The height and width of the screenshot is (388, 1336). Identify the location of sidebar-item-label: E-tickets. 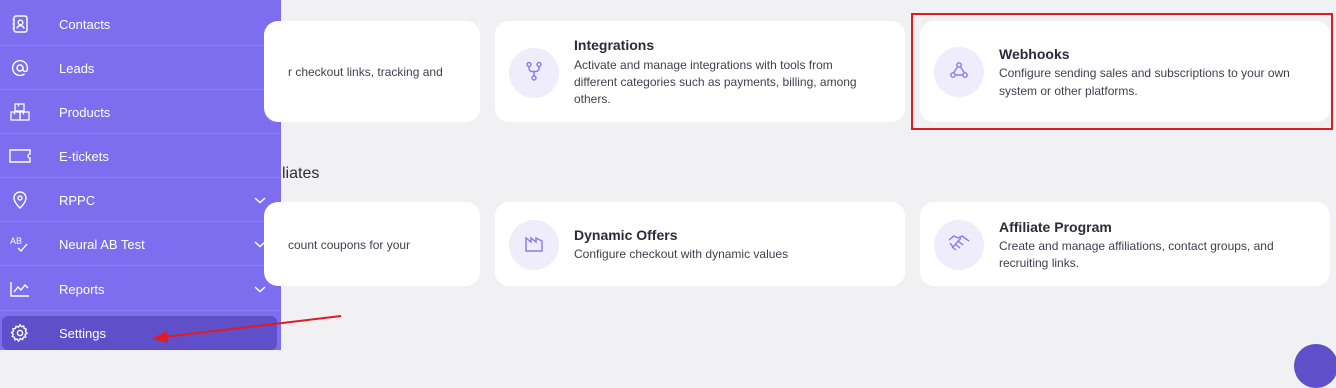
(84, 156).